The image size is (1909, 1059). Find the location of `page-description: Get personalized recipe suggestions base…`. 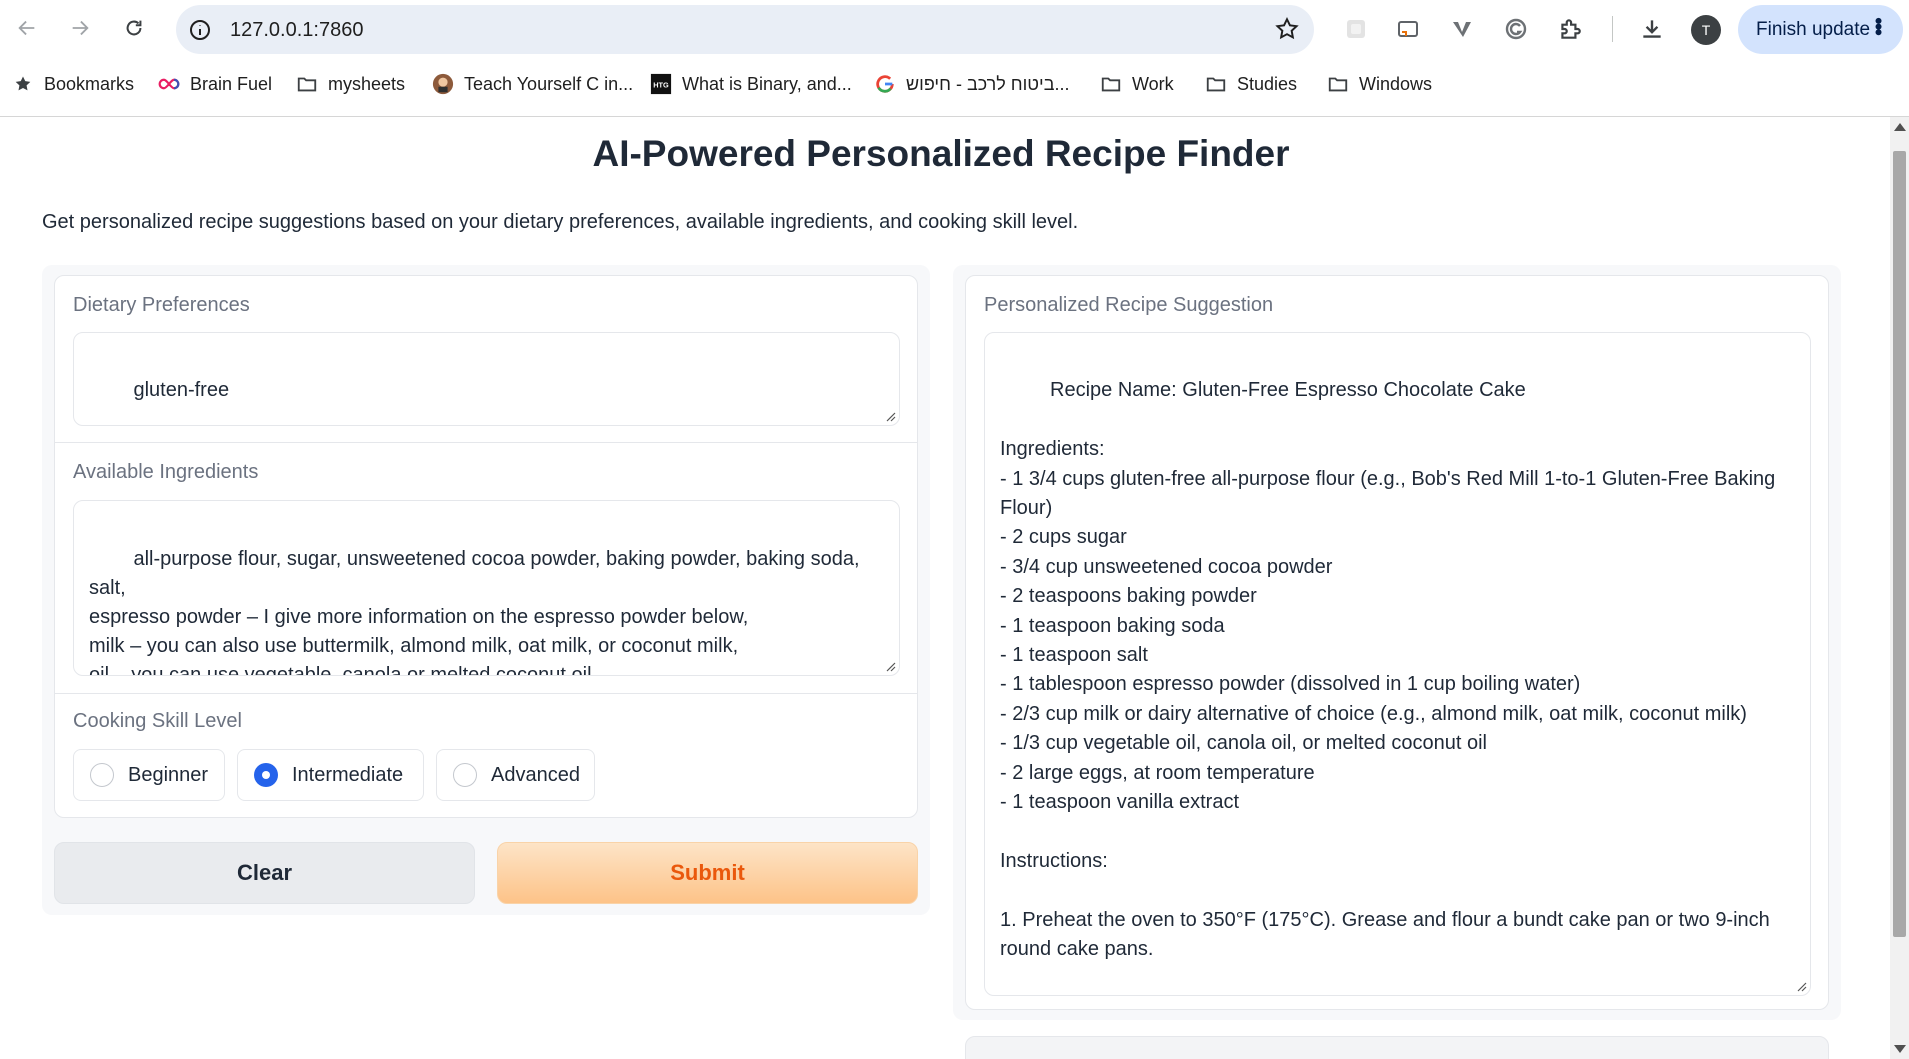

page-description: Get personalized recipe suggestions base… is located at coordinates (560, 222).